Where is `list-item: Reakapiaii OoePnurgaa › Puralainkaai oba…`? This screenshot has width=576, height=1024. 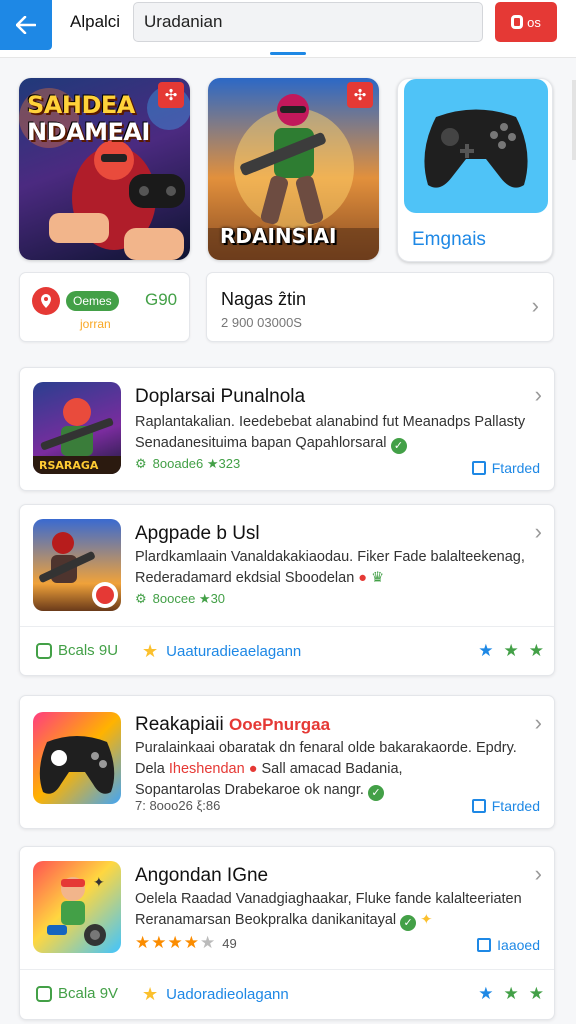
list-item: Reakapiaii OoePnurgaa › Puralainkaai oba… is located at coordinates (287, 762).